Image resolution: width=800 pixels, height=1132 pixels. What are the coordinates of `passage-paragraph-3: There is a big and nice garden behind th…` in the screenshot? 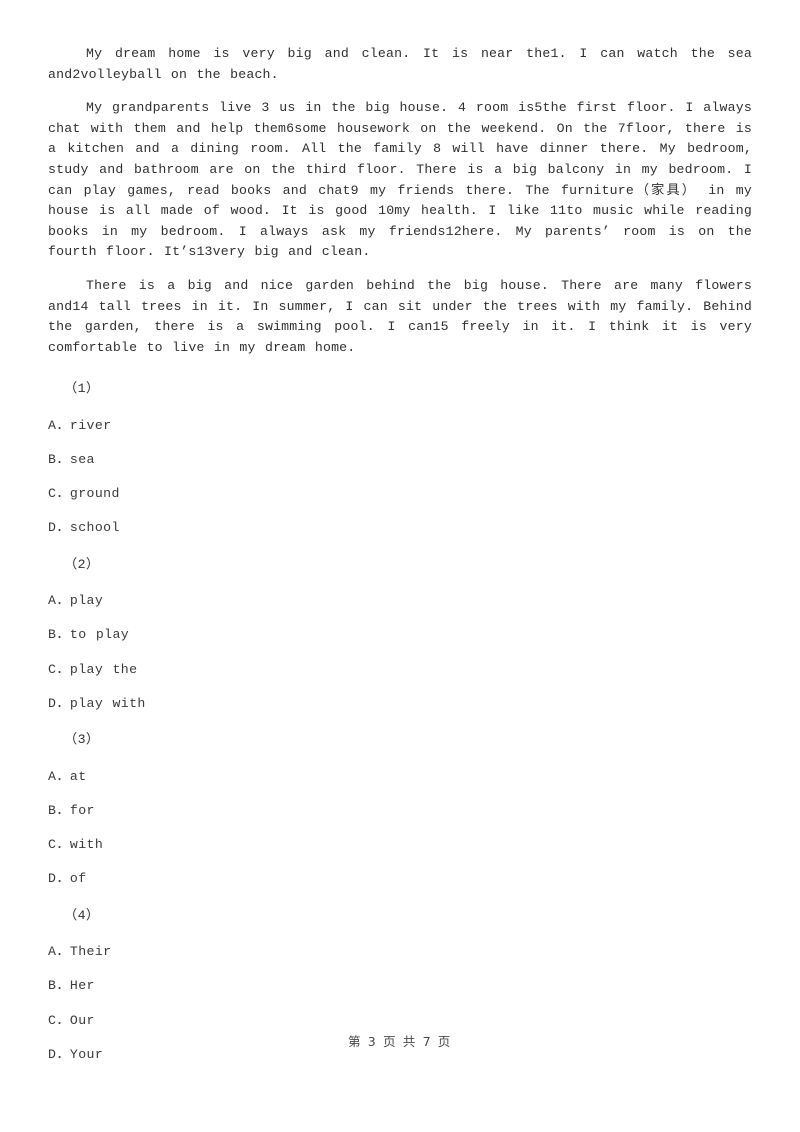 It's located at (400, 316).